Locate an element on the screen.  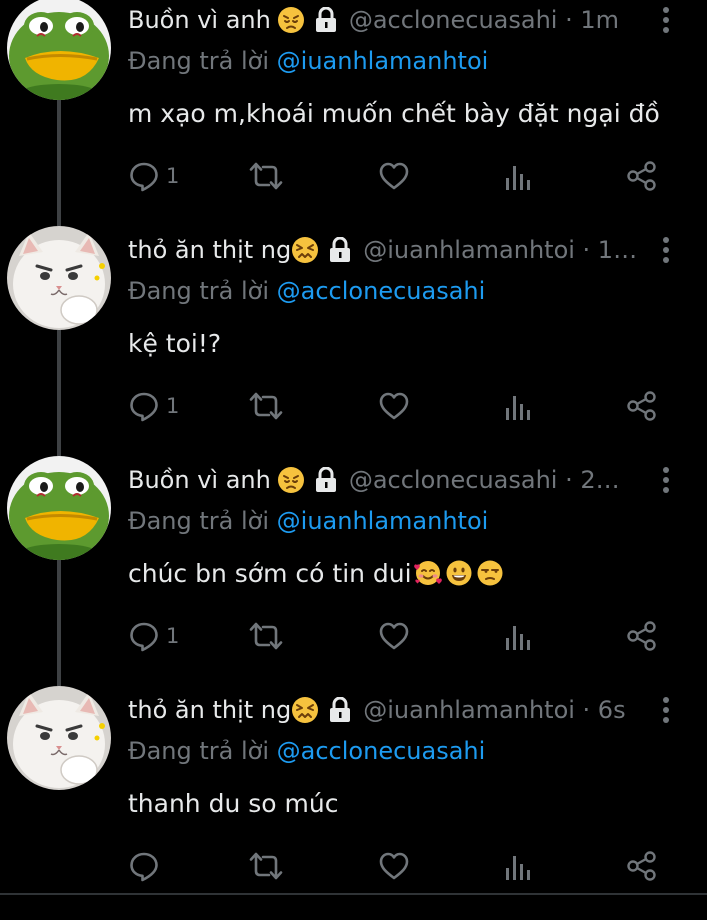
tweet-text: thanh du so múc is located at coordinates (233, 804).